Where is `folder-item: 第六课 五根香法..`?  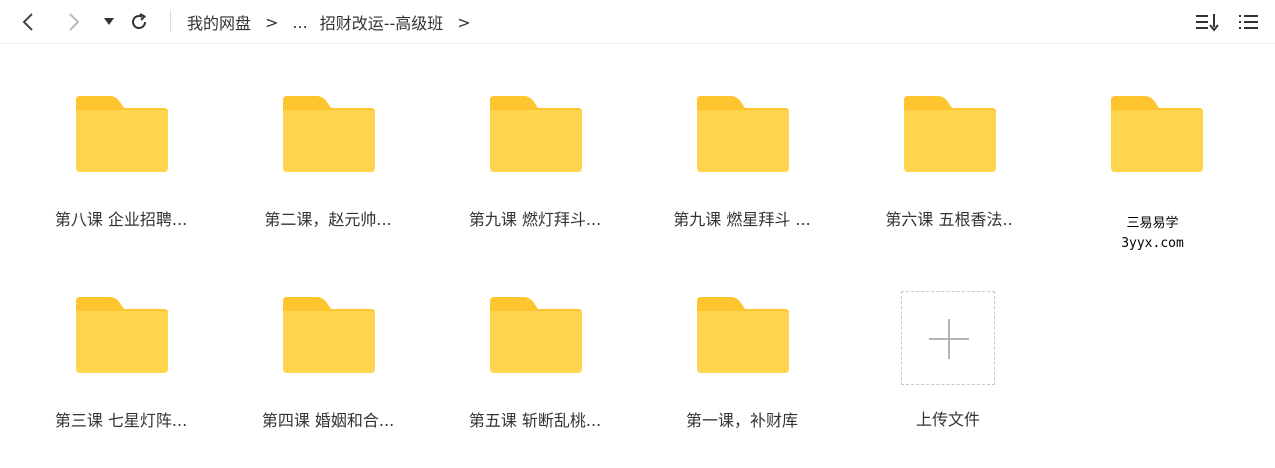
folder-item: 第六课 五根香法.. is located at coordinates (949, 136).